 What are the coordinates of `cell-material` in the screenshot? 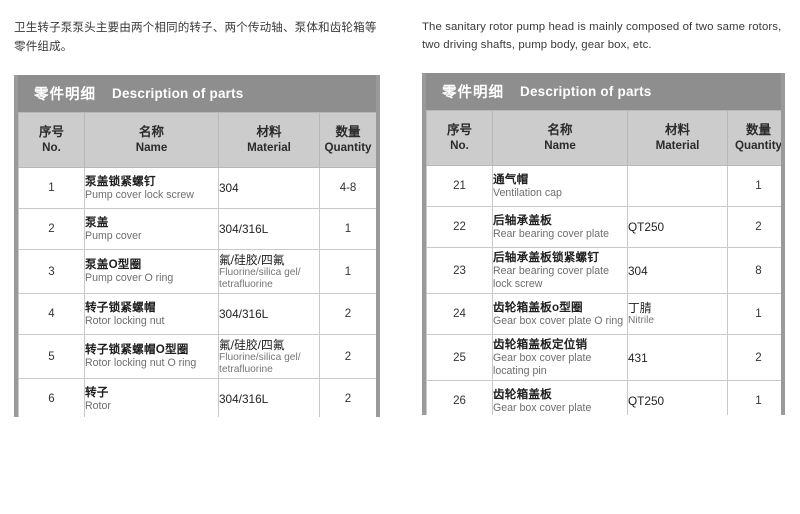 It's located at (677, 186).